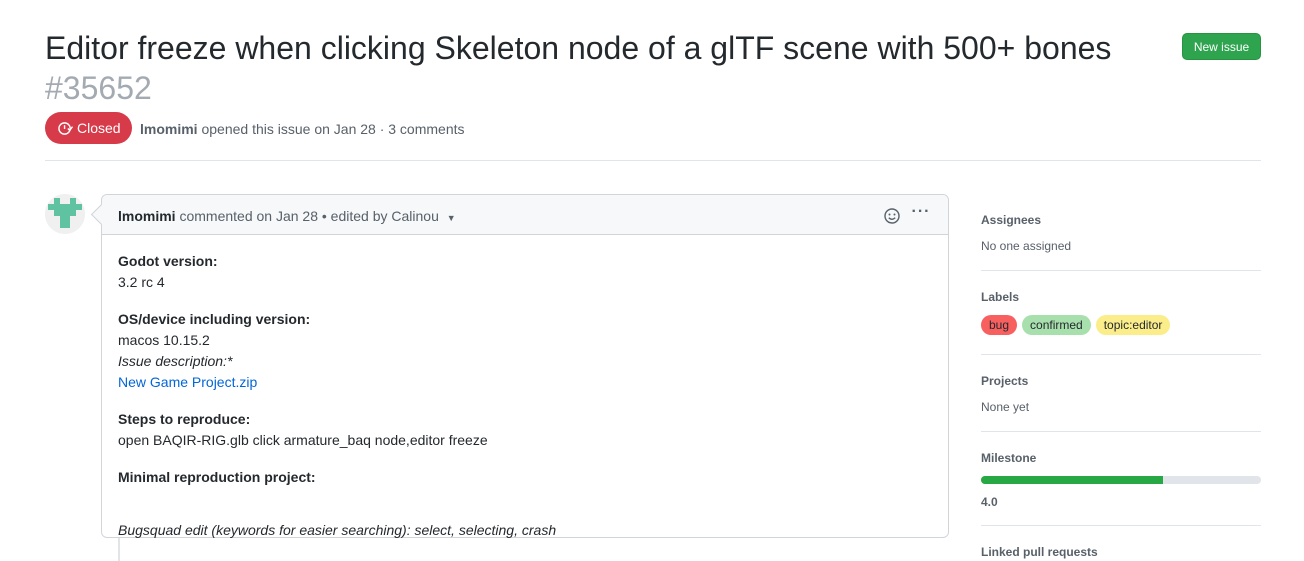  I want to click on issue-meta-text: opened this issue on Jan 28 · 3 comments, so click(333, 129).